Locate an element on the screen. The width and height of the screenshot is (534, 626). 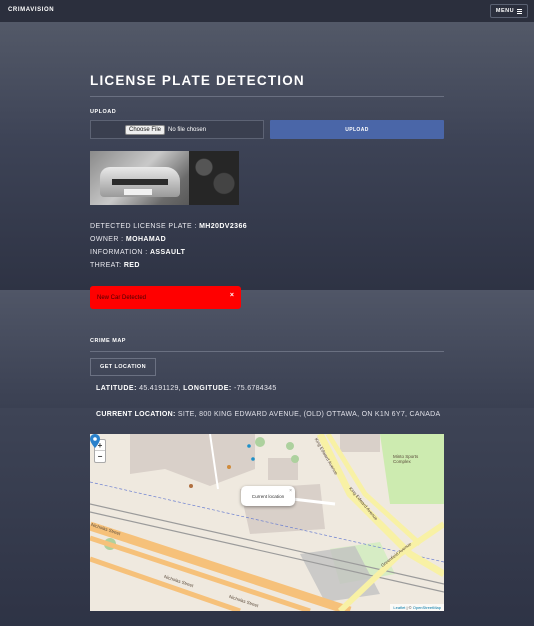
plate-label: DETECTED LICENSE PLATE : is located at coordinates (143, 226).